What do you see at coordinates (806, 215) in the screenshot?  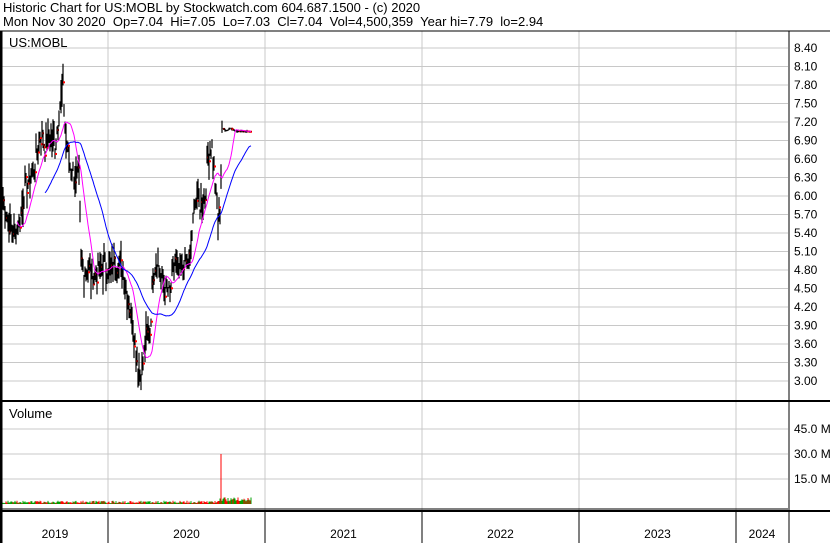 I see `price-tick-label: 5.70` at bounding box center [806, 215].